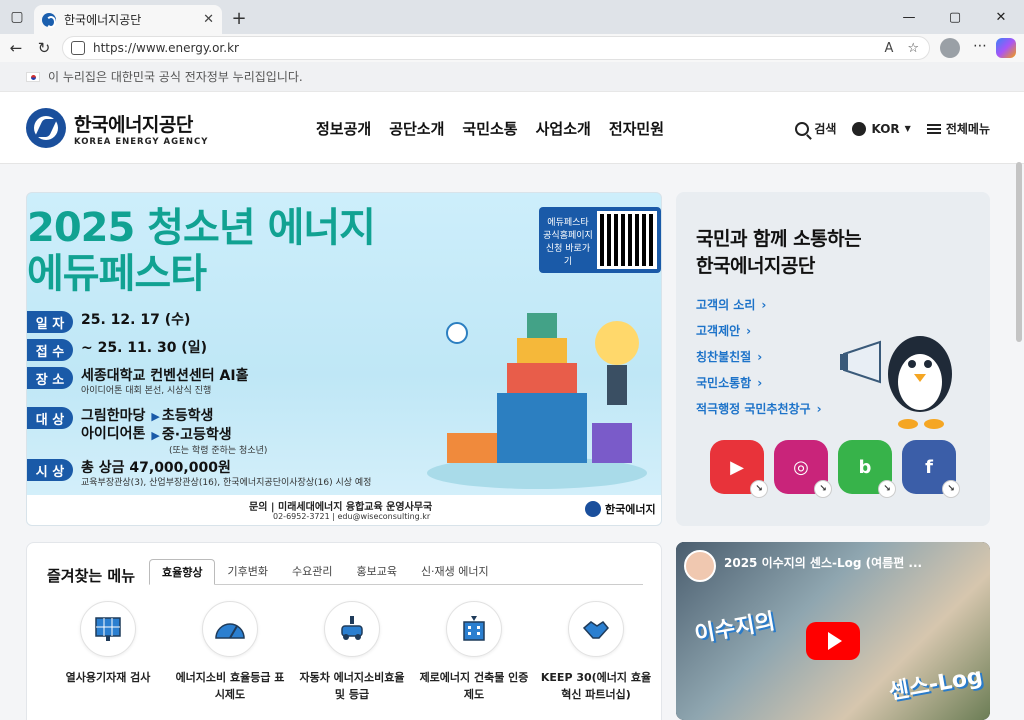 This screenshot has height=720, width=1024. I want to click on tab-title: 한국에너지공단, so click(103, 20).